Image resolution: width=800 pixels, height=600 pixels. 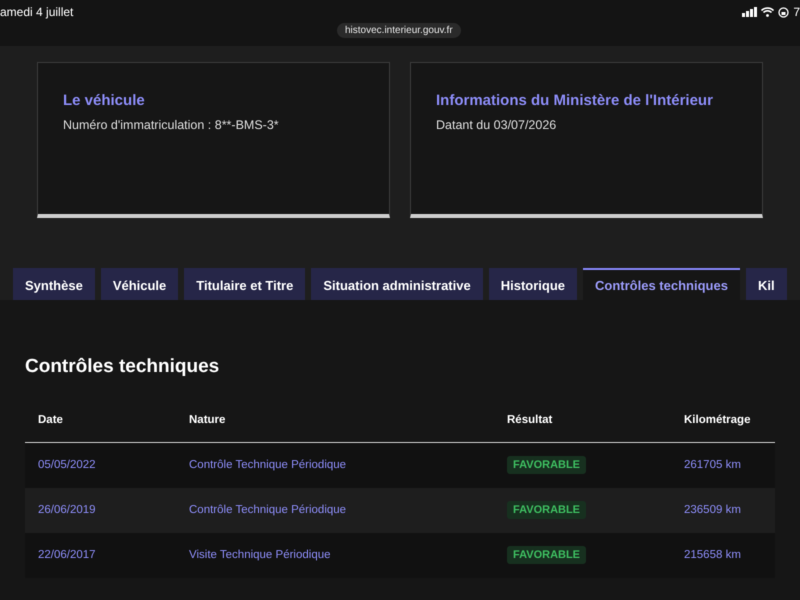 I want to click on table-cell: 261705 km, so click(x=723, y=465).